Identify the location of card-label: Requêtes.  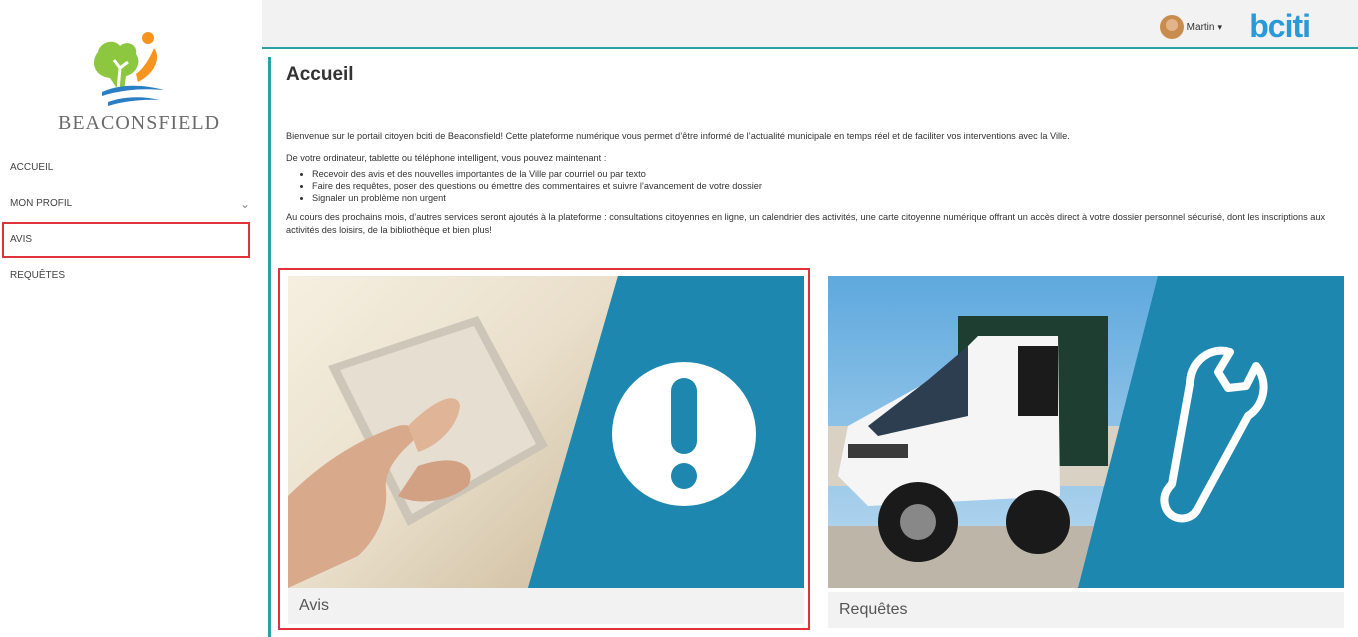
(1086, 610).